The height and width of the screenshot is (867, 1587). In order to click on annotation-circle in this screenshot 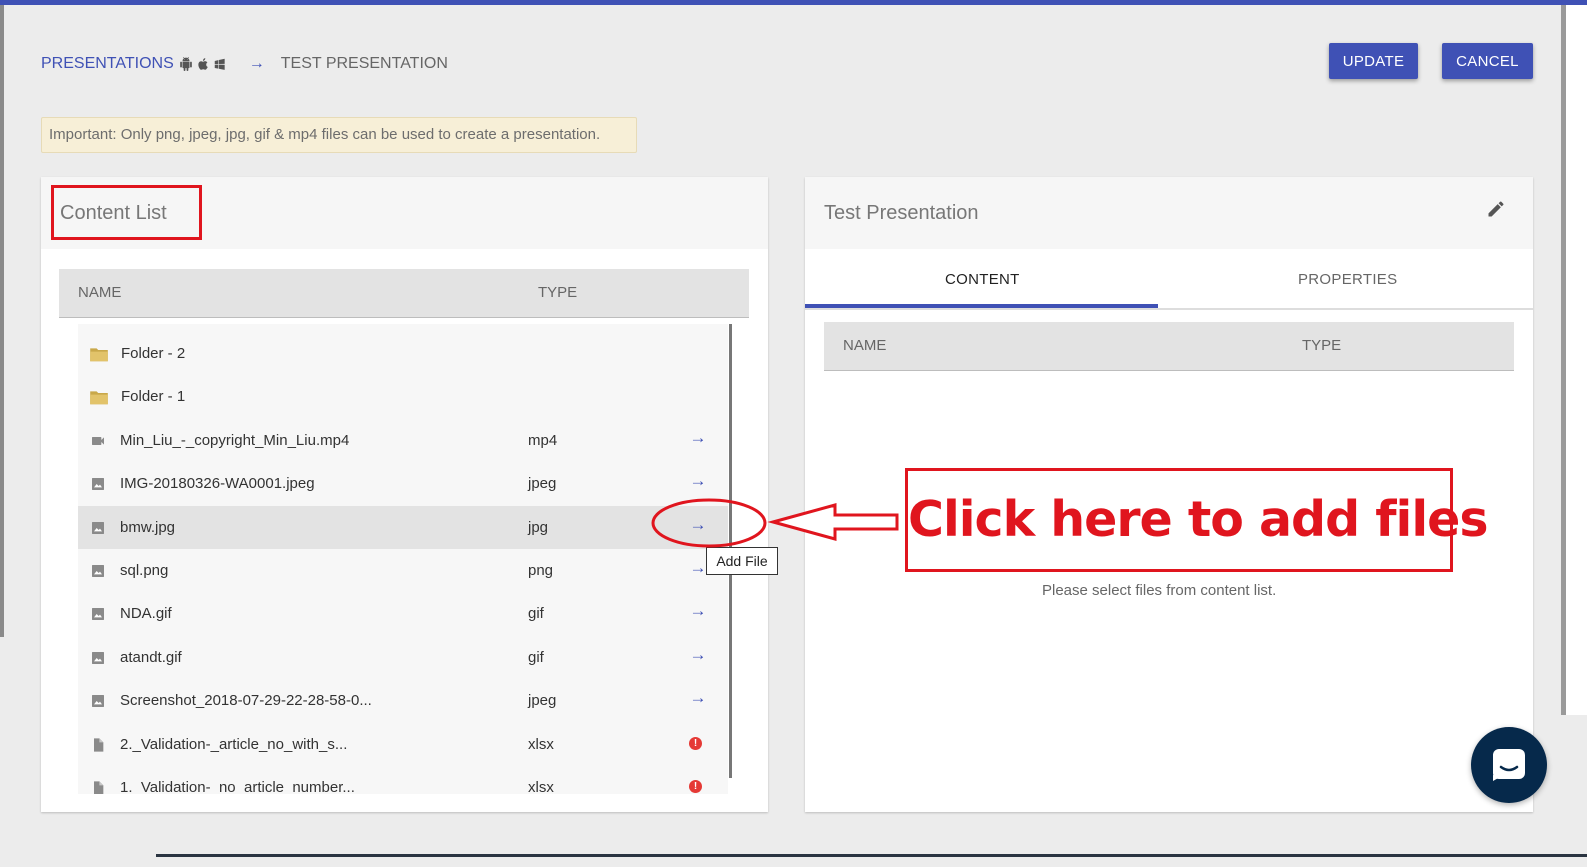, I will do `click(709, 523)`.